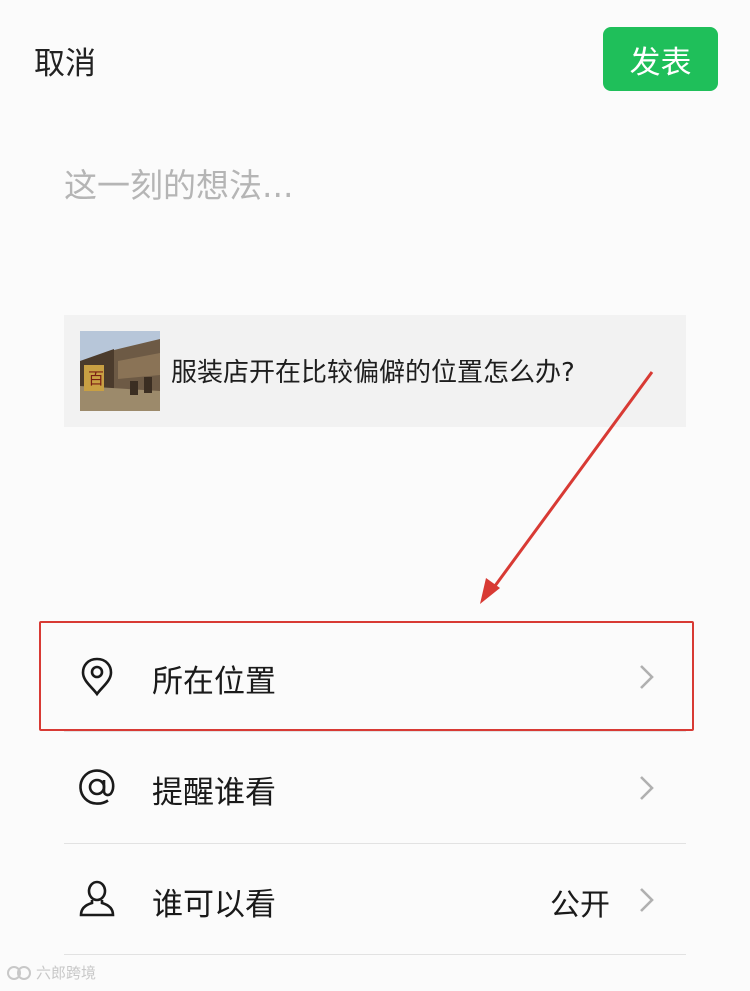 This screenshot has height=991, width=750. I want to click on mention-option-label: 提醒谁看, so click(214, 793).